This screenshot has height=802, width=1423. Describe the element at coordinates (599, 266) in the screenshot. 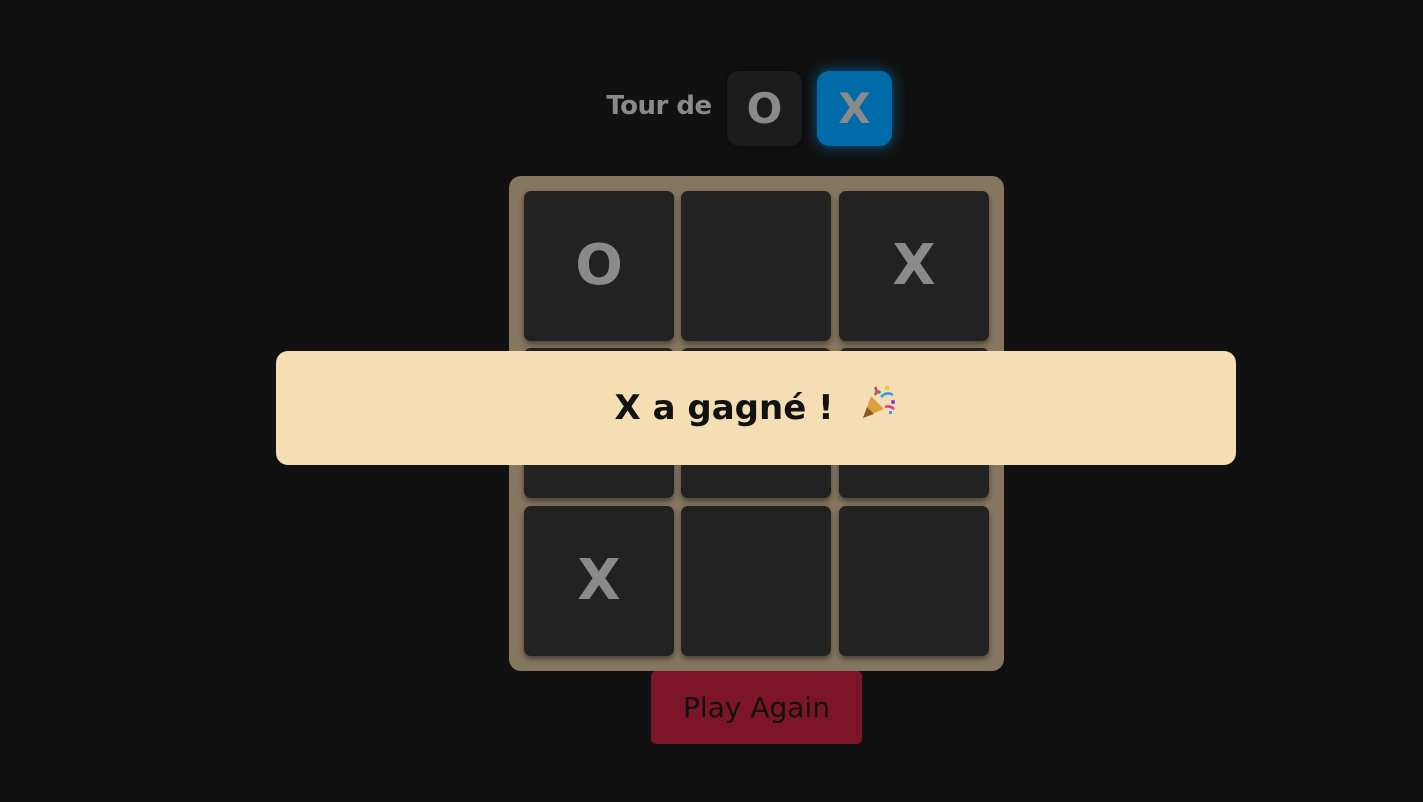

I see `board-cell-1: O` at that location.